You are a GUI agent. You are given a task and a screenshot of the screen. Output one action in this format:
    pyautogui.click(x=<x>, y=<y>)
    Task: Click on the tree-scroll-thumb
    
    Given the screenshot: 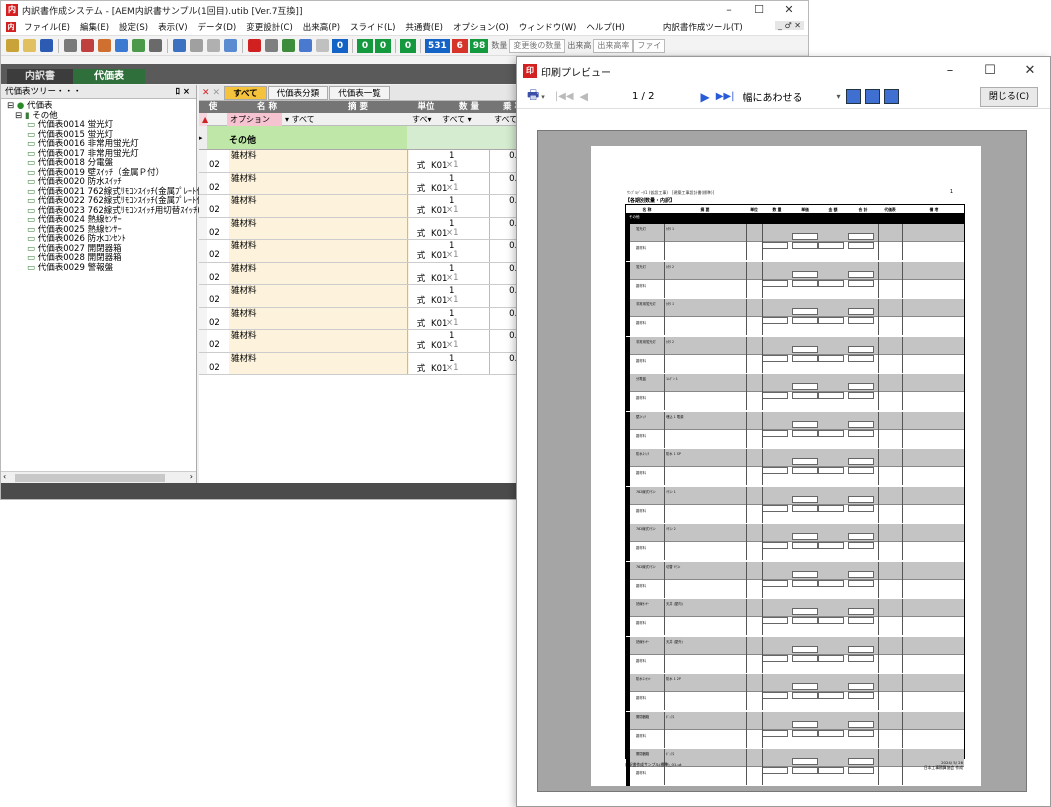 What is the action you would take?
    pyautogui.click(x=90, y=478)
    